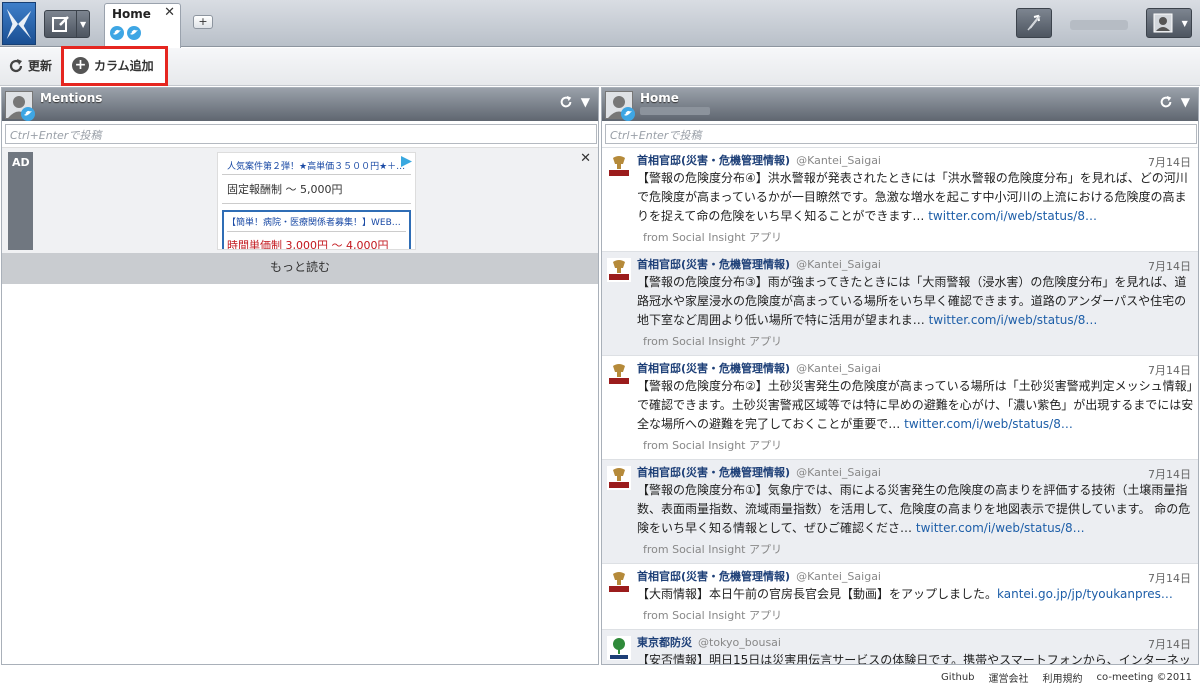 The width and height of the screenshot is (1200, 689). I want to click on account-name-redacted, so click(675, 111).